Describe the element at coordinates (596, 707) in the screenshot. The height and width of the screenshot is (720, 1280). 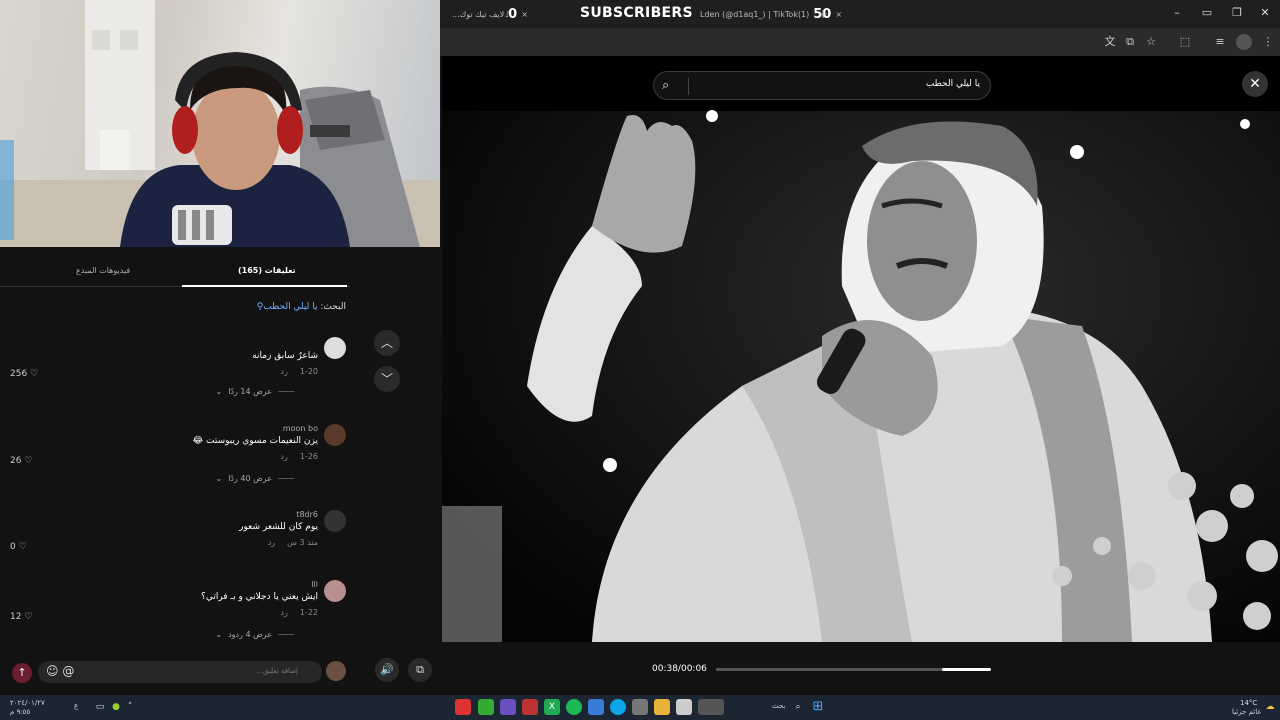
I see `app-icon-blue` at that location.